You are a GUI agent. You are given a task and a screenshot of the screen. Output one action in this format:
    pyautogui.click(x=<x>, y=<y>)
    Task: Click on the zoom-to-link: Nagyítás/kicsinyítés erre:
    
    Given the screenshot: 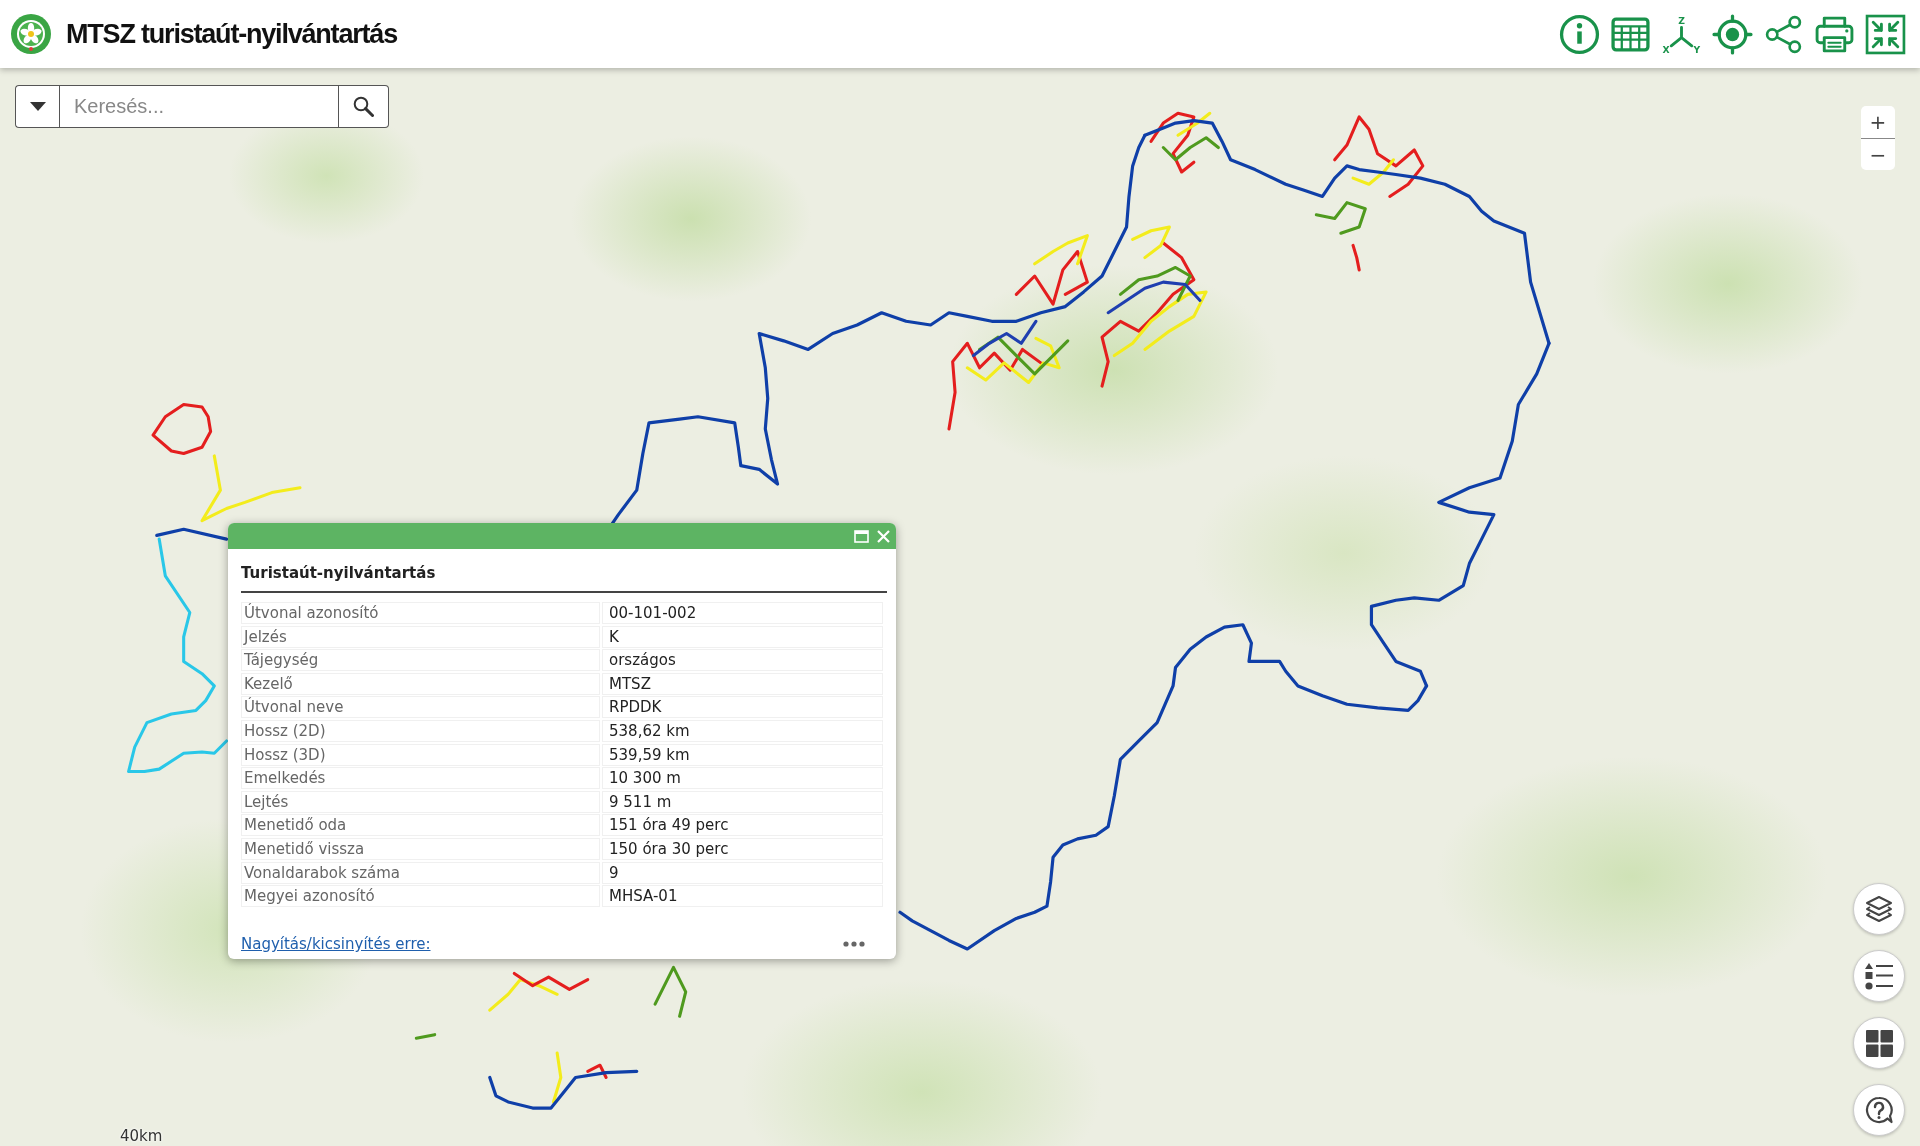 What is the action you would take?
    pyautogui.click(x=336, y=944)
    